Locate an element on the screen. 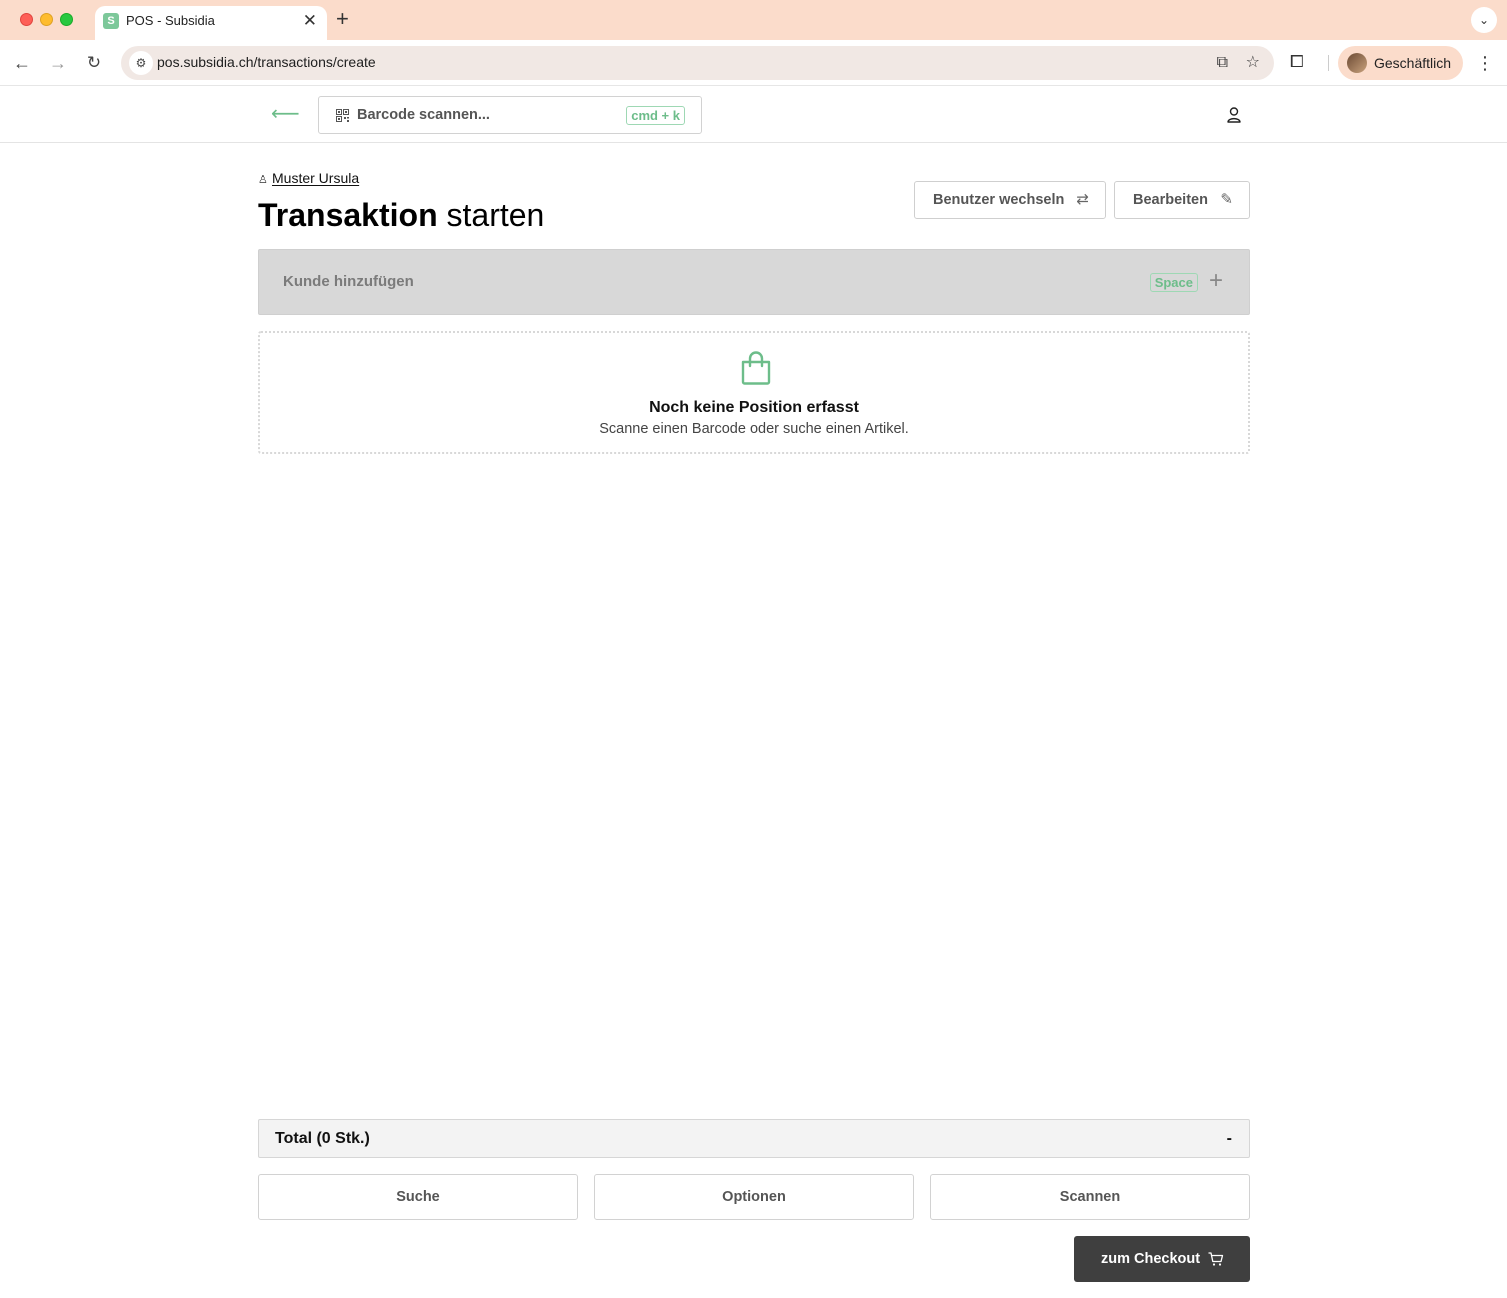 The height and width of the screenshot is (1298, 1507). switch-user-button: Benutzer wechseln ⇄ is located at coordinates (1010, 200).